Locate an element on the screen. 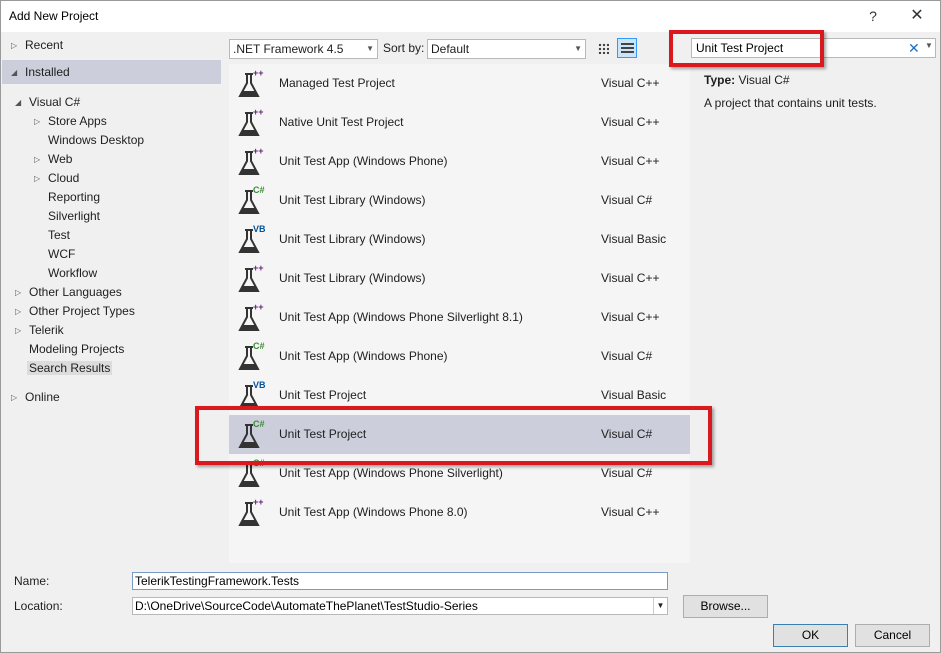  project-row: C# Unit Test App (Windows Phone) Visual C# is located at coordinates (459, 356).